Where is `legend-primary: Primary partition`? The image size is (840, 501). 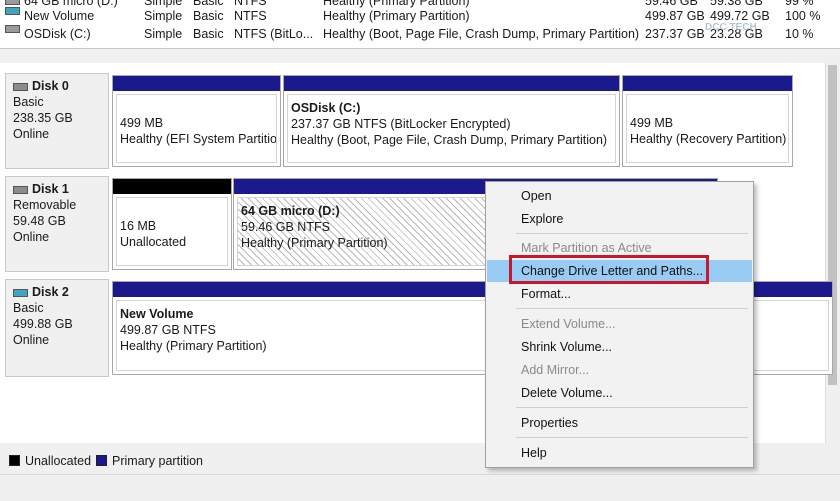 legend-primary: Primary partition is located at coordinates (157, 461).